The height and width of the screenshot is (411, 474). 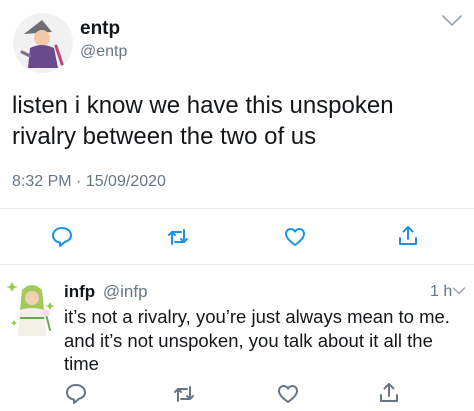 What do you see at coordinates (79, 291) in the screenshot?
I see `display-name: infp` at bounding box center [79, 291].